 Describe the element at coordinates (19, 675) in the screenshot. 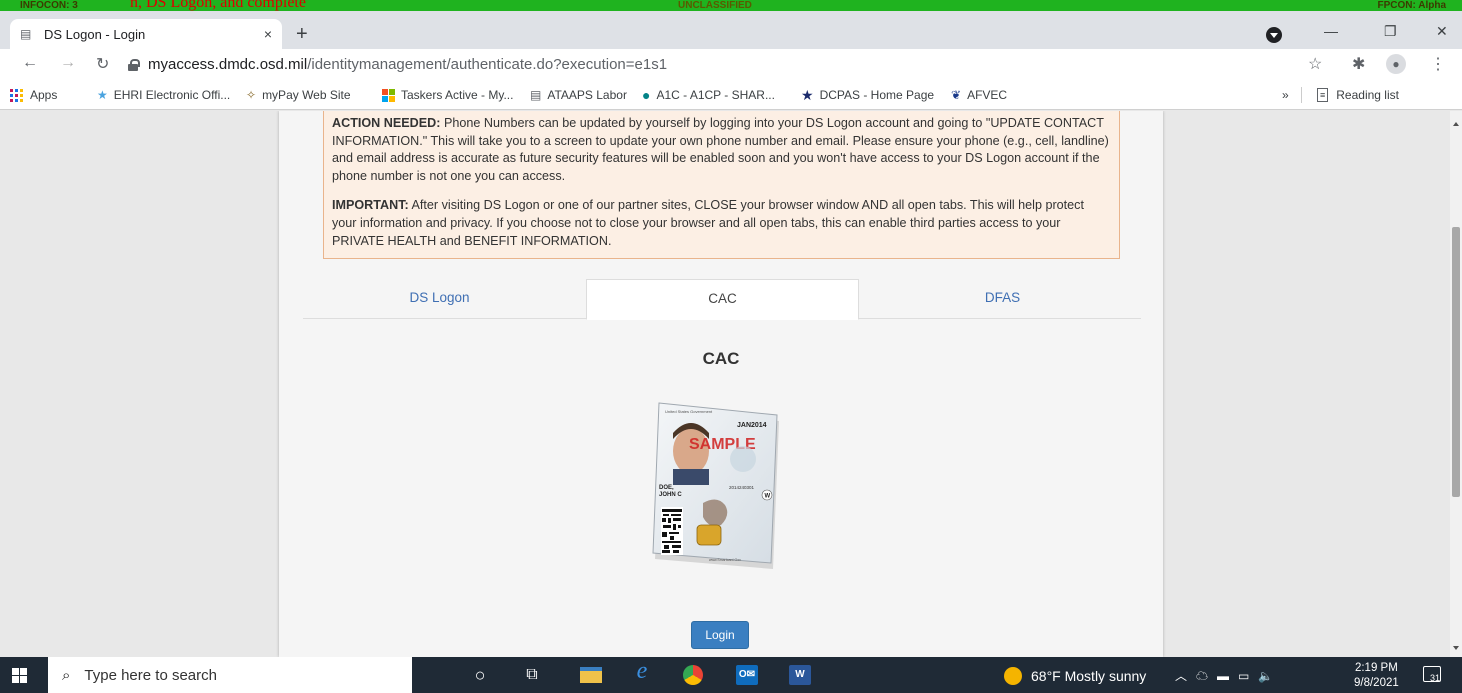

I see `windows-start-icon` at that location.